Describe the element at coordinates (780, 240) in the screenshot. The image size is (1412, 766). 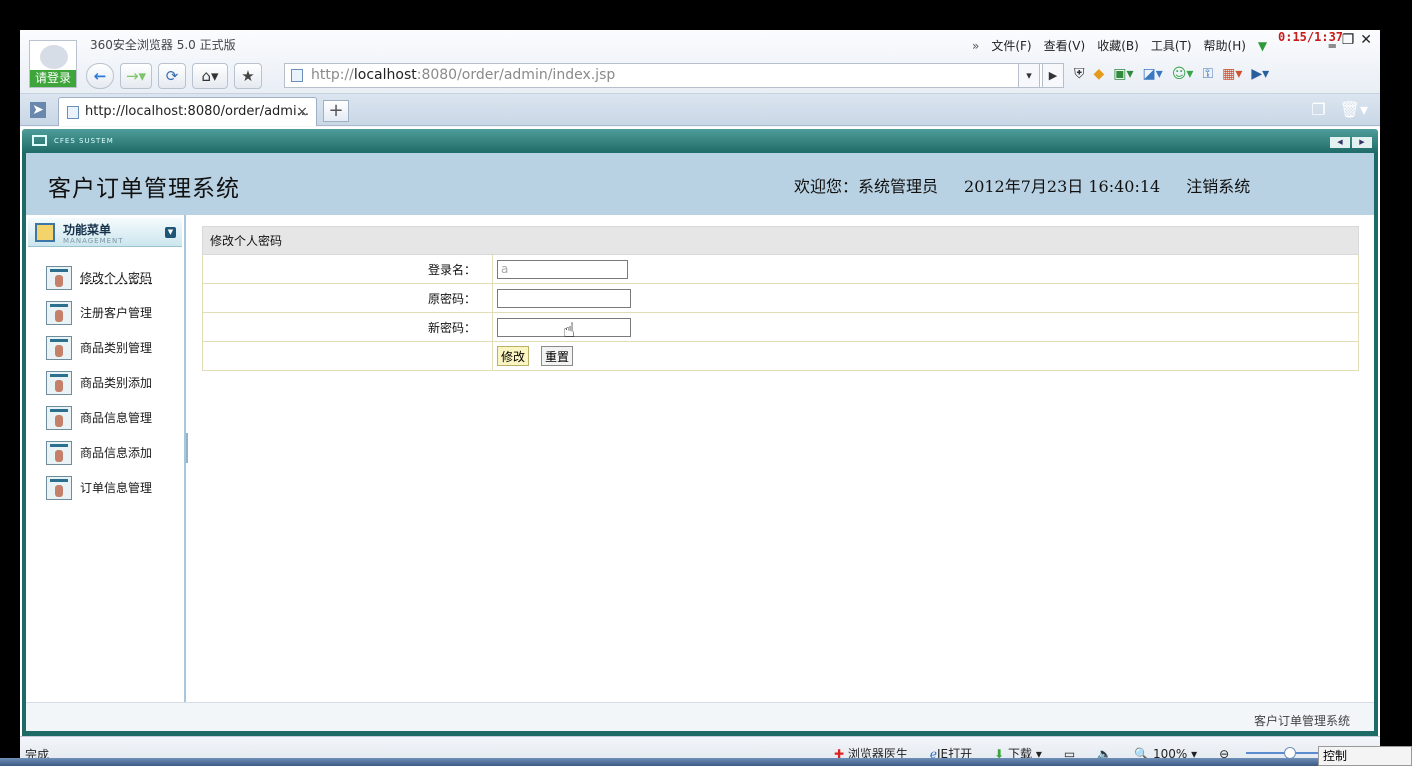
I see `form-caption: 修改个人密码` at that location.